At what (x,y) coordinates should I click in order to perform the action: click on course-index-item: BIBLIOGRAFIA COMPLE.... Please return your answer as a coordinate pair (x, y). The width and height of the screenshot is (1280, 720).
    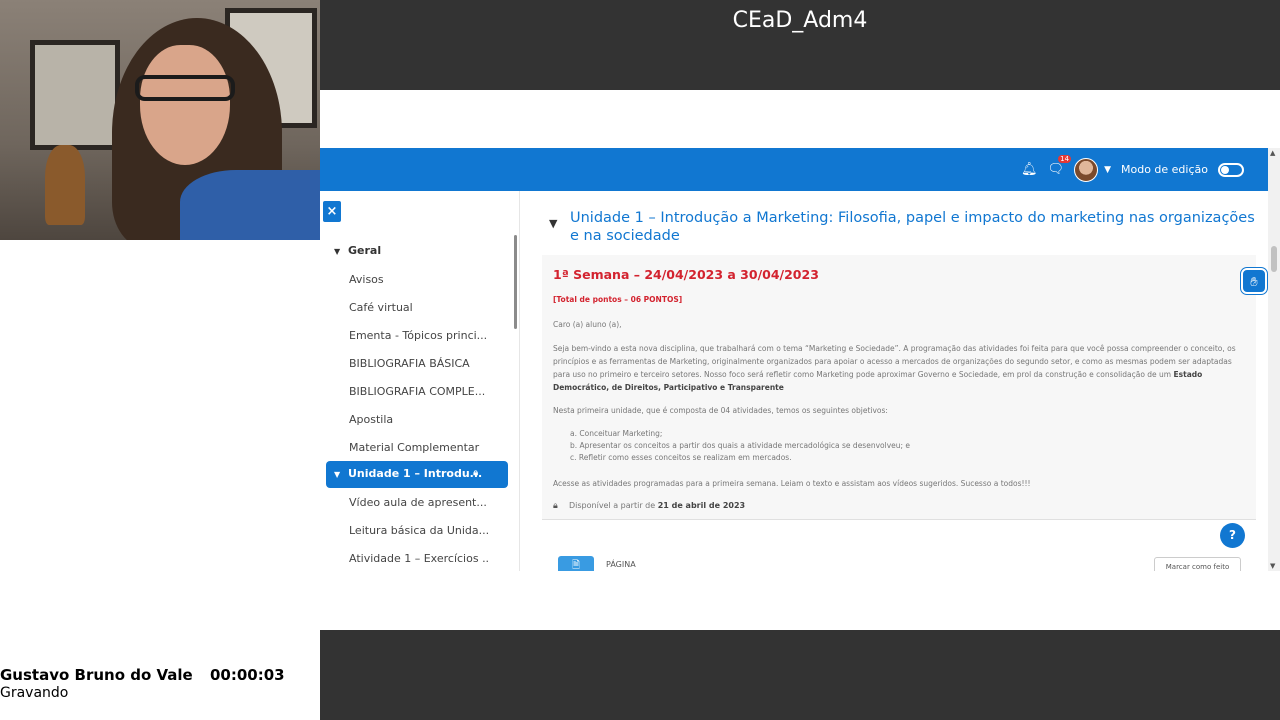
    Looking at the image, I should click on (419, 391).